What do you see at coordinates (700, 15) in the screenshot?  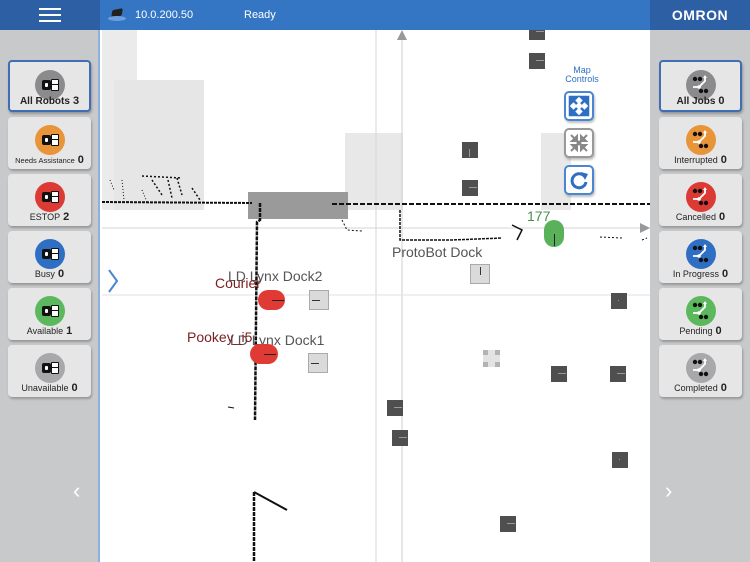 I see `brand-logo: OMRON` at bounding box center [700, 15].